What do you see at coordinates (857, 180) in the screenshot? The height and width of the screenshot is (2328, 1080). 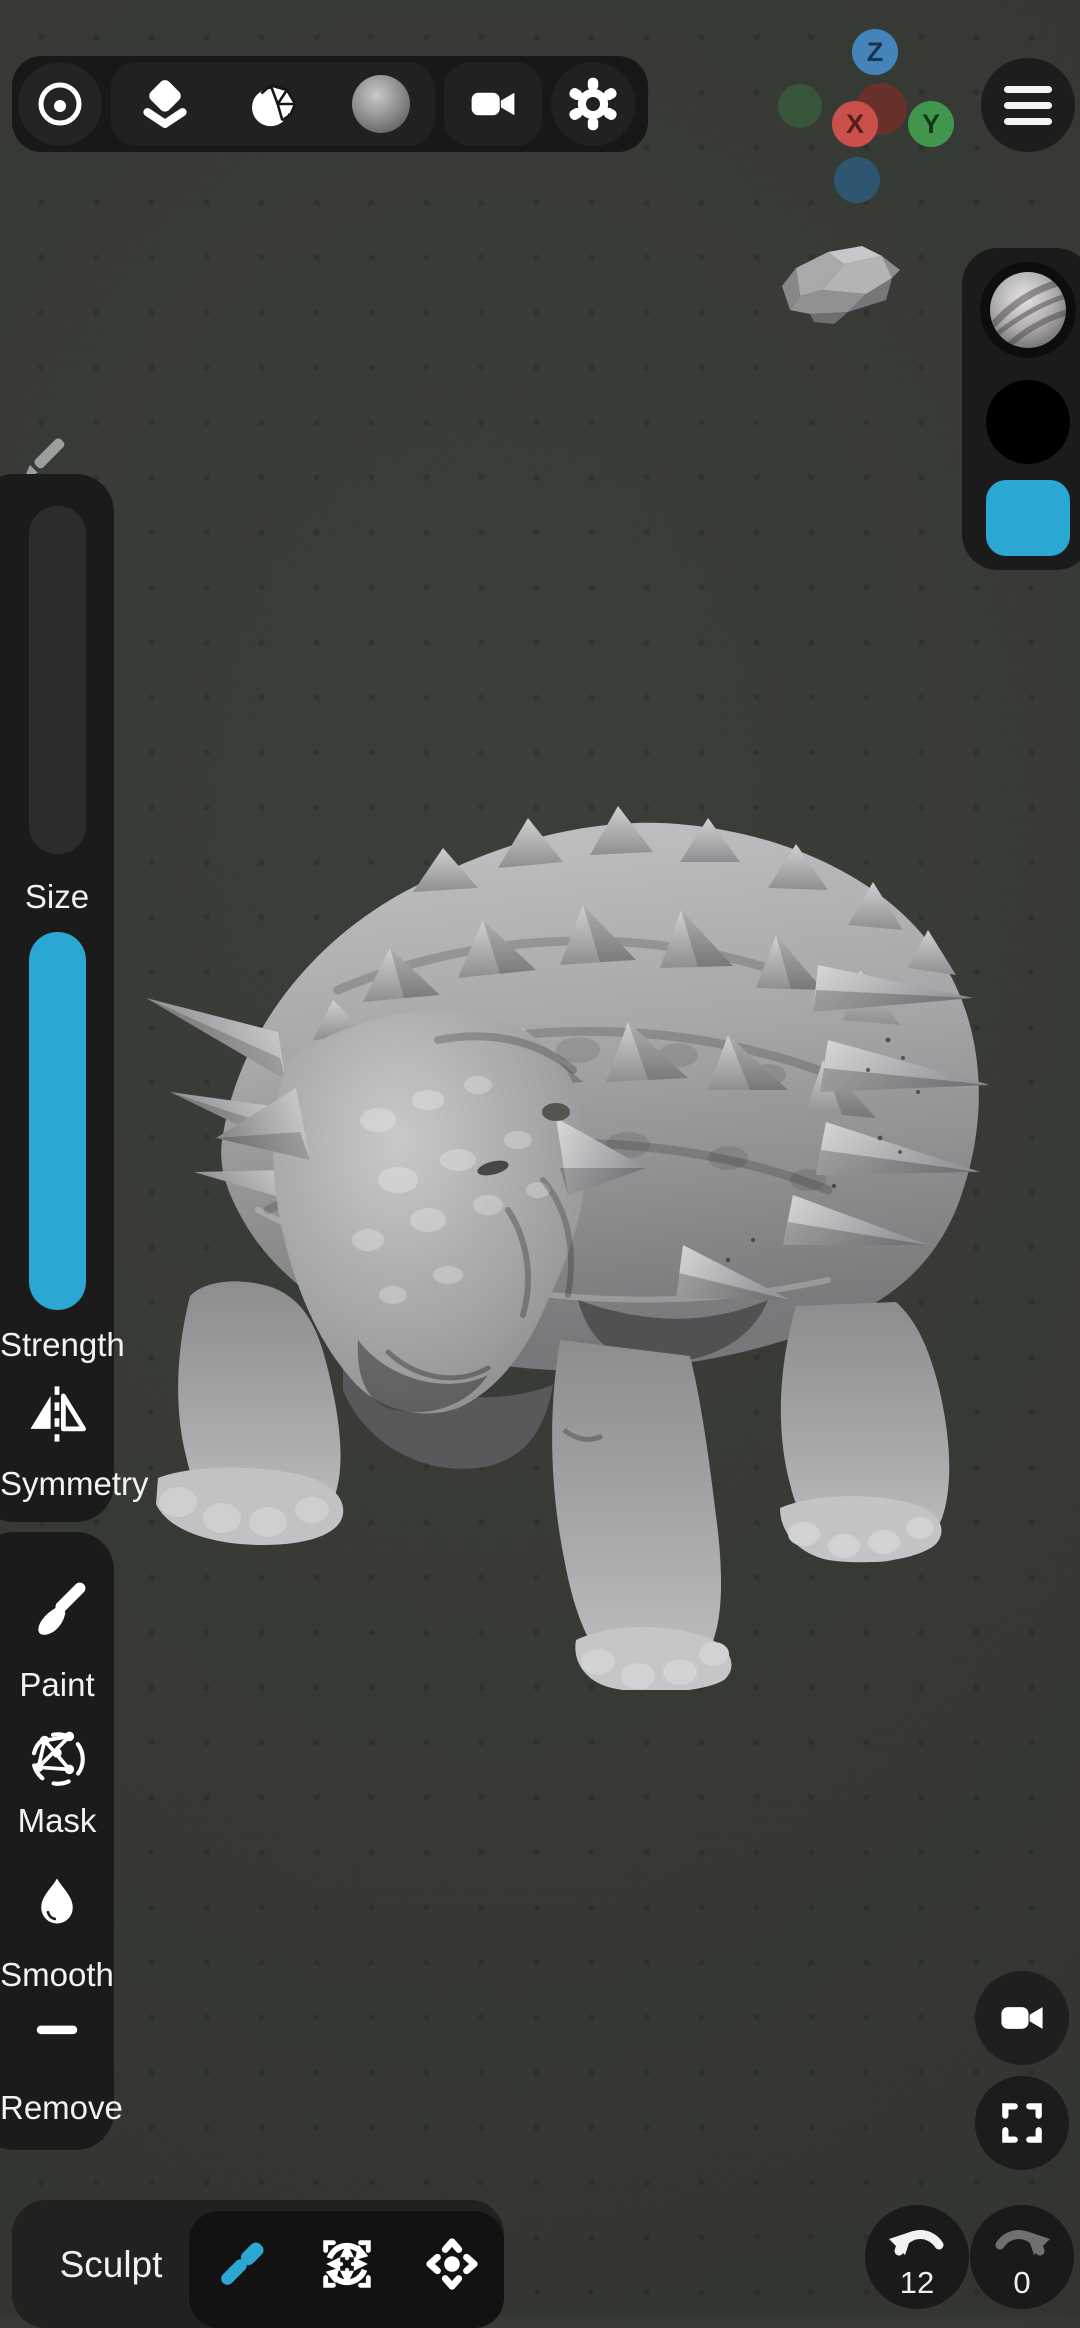 I see `gizmo-axis-blue-dim` at bounding box center [857, 180].